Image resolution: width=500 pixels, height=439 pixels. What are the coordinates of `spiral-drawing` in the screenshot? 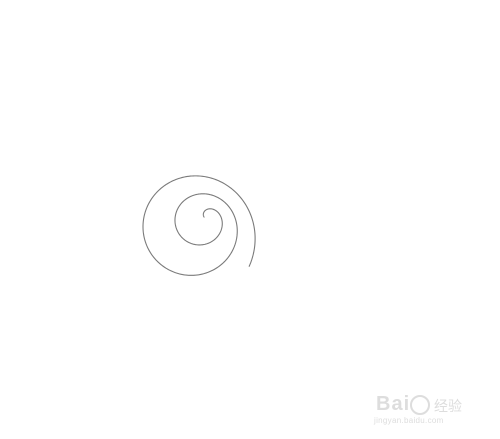 It's located at (199, 225).